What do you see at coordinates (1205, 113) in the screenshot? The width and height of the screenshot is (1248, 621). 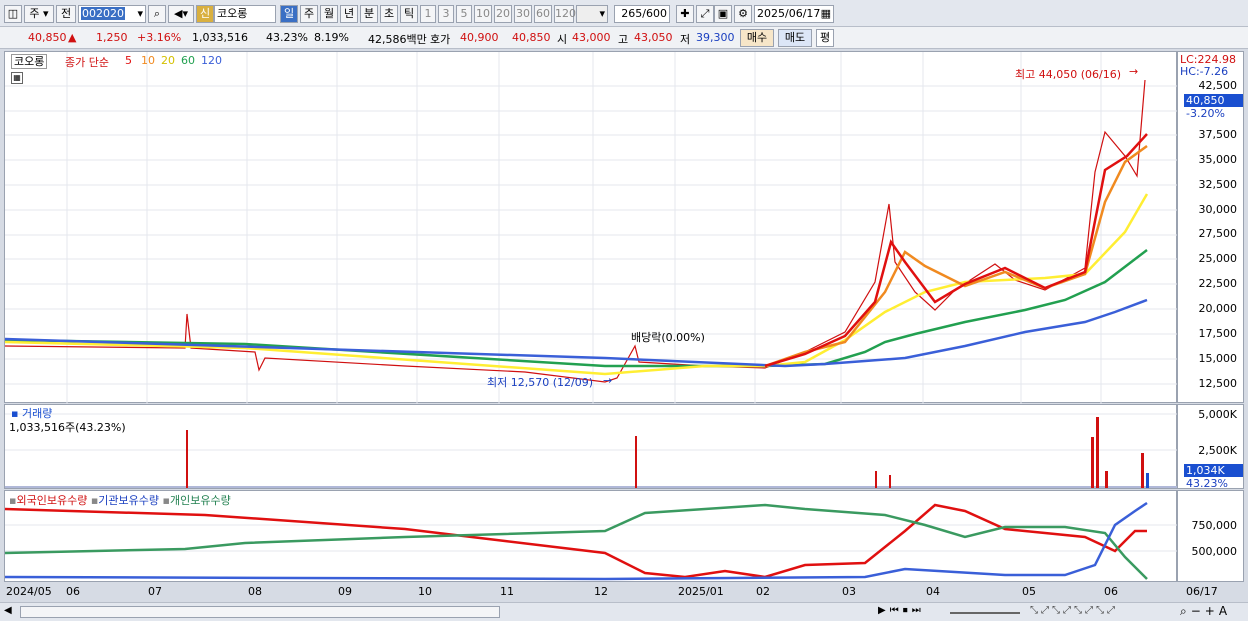 I see `current-pct: -3.20%` at bounding box center [1205, 113].